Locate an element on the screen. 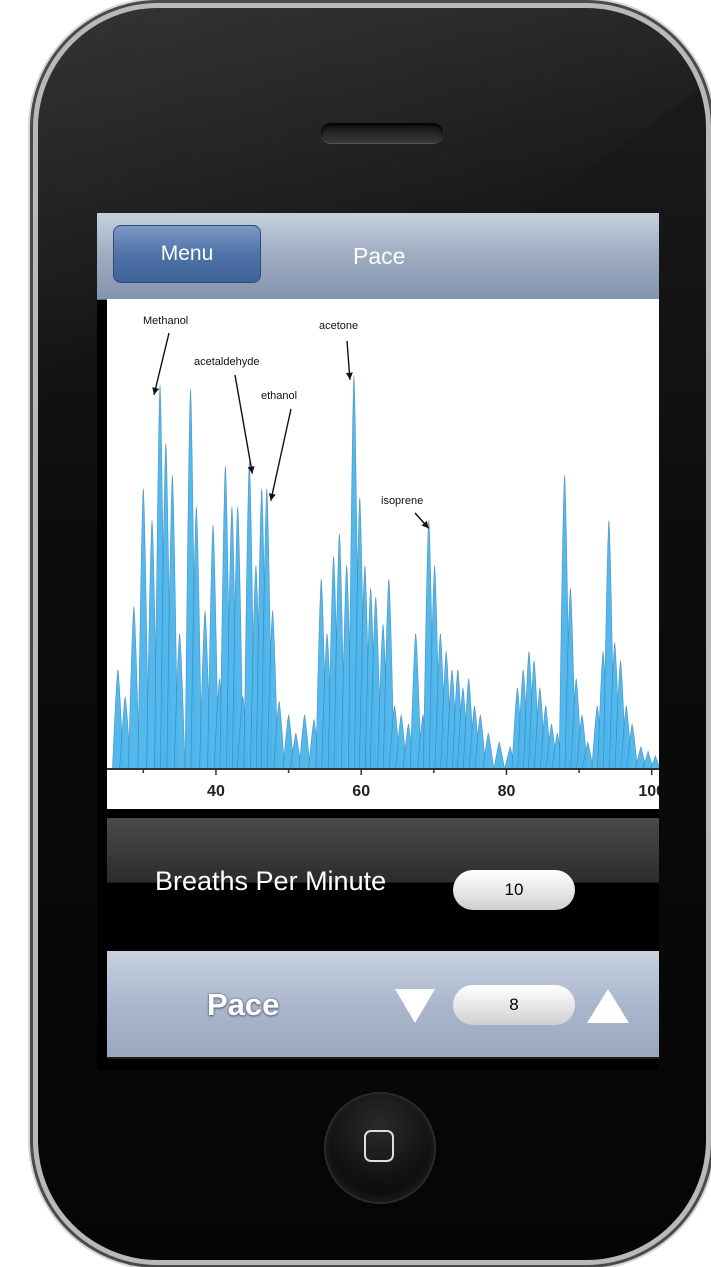 The image size is (711, 1267). menu-button: Menu is located at coordinates (187, 254).